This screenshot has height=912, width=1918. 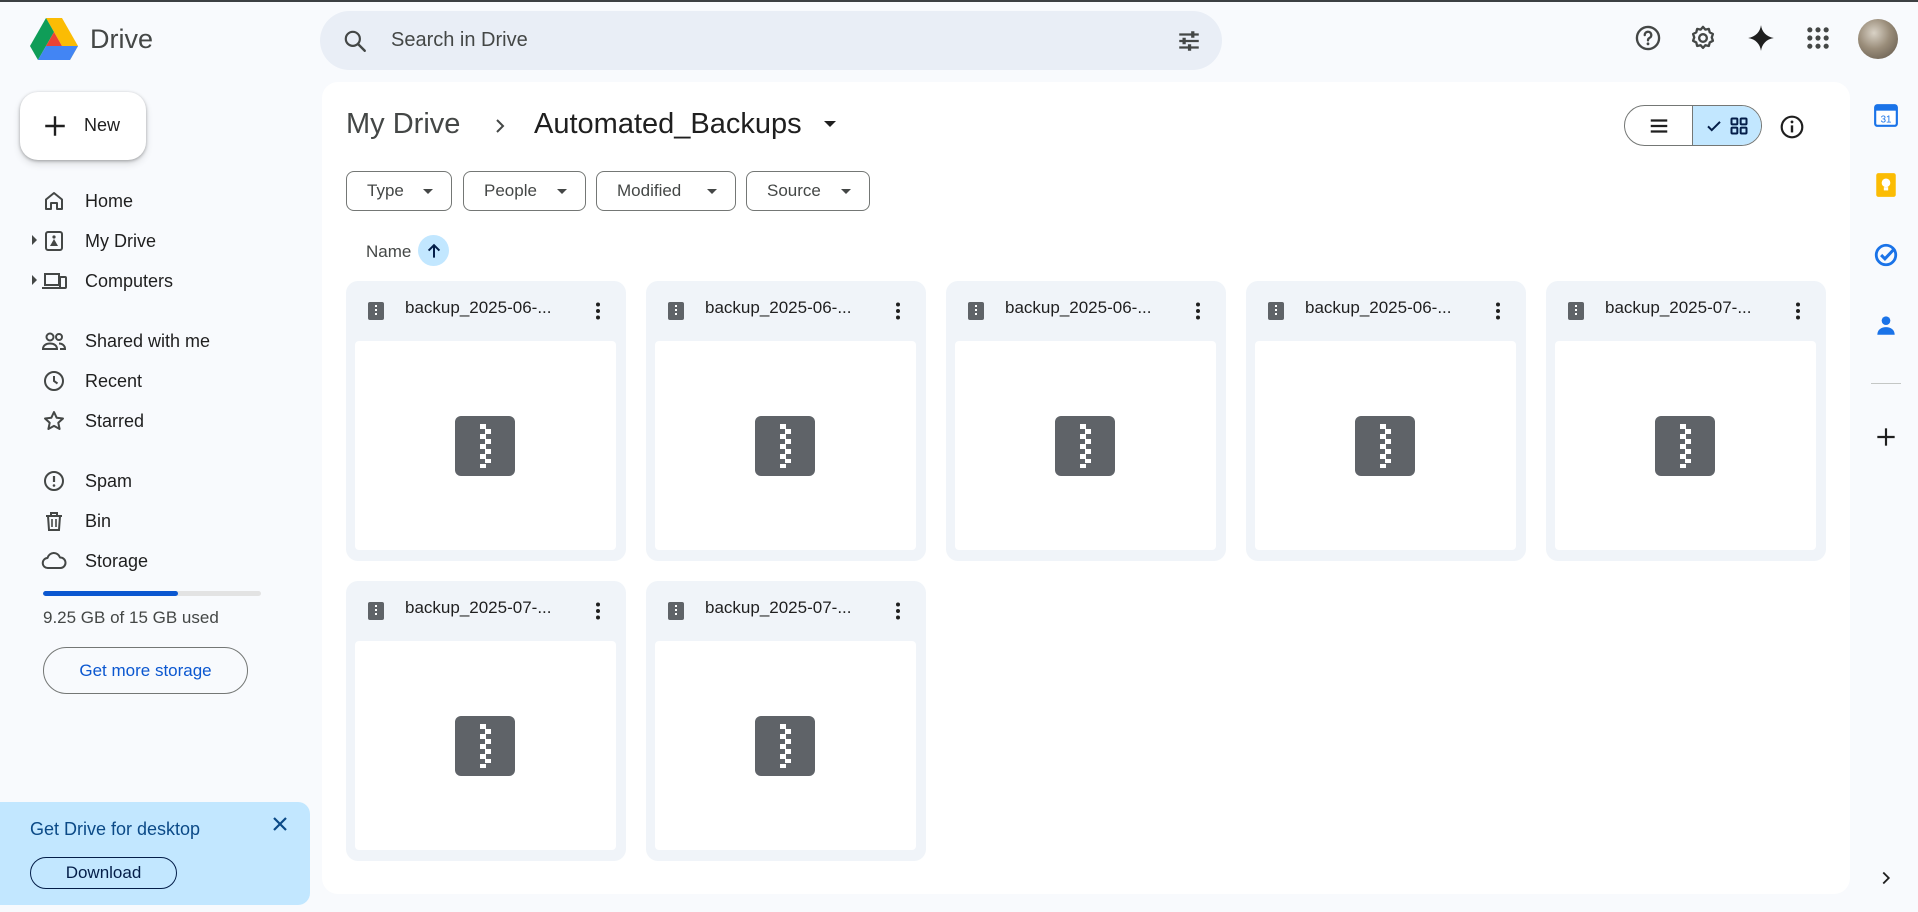 What do you see at coordinates (1886, 325) in the screenshot?
I see `contacts-icon` at bounding box center [1886, 325].